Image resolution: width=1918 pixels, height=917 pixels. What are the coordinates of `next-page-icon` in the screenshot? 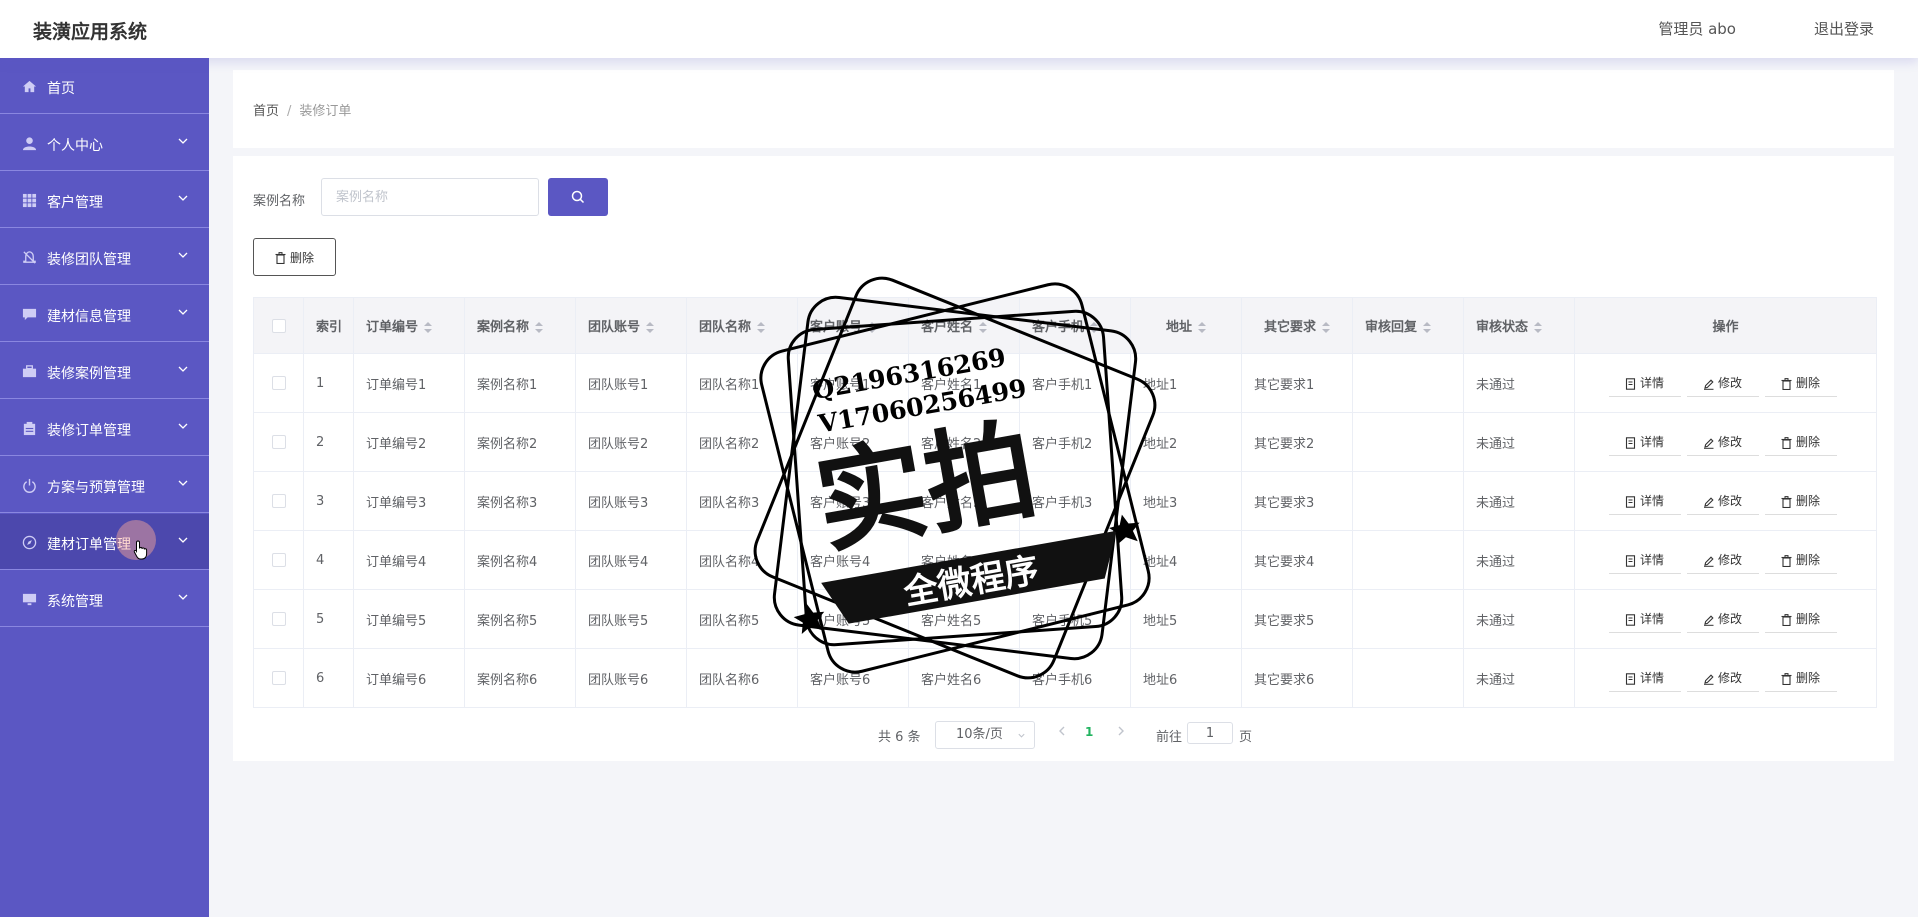 It's located at (1121, 731).